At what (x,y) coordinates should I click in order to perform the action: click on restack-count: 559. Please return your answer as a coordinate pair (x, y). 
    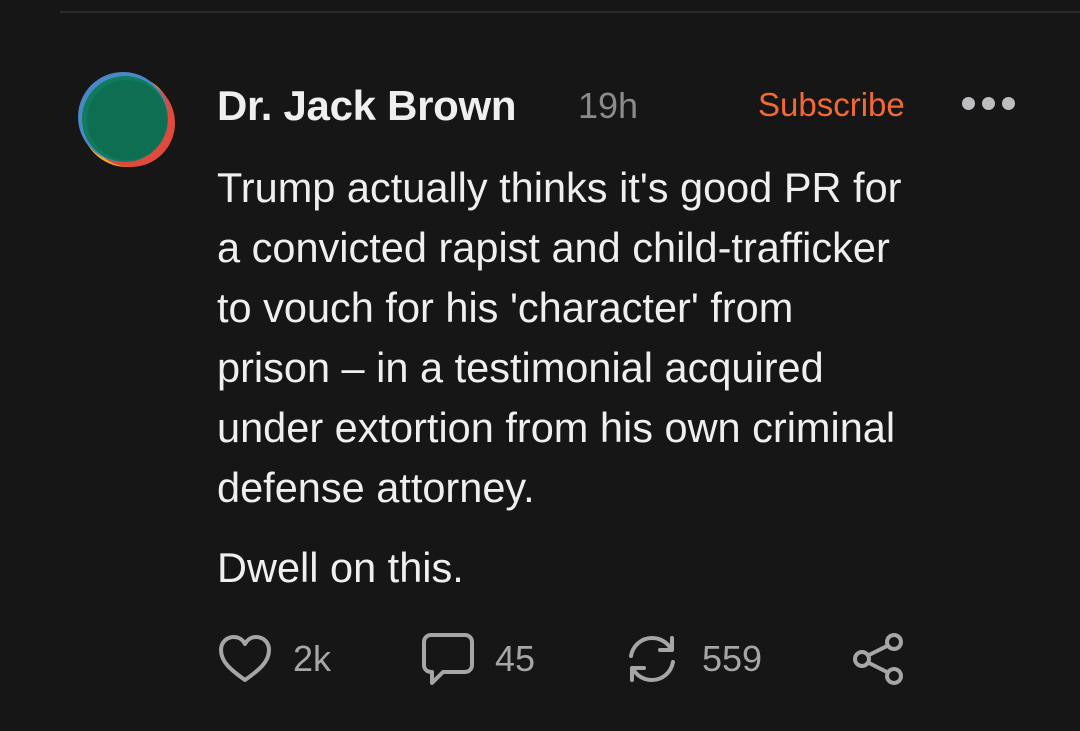
    Looking at the image, I should click on (732, 658).